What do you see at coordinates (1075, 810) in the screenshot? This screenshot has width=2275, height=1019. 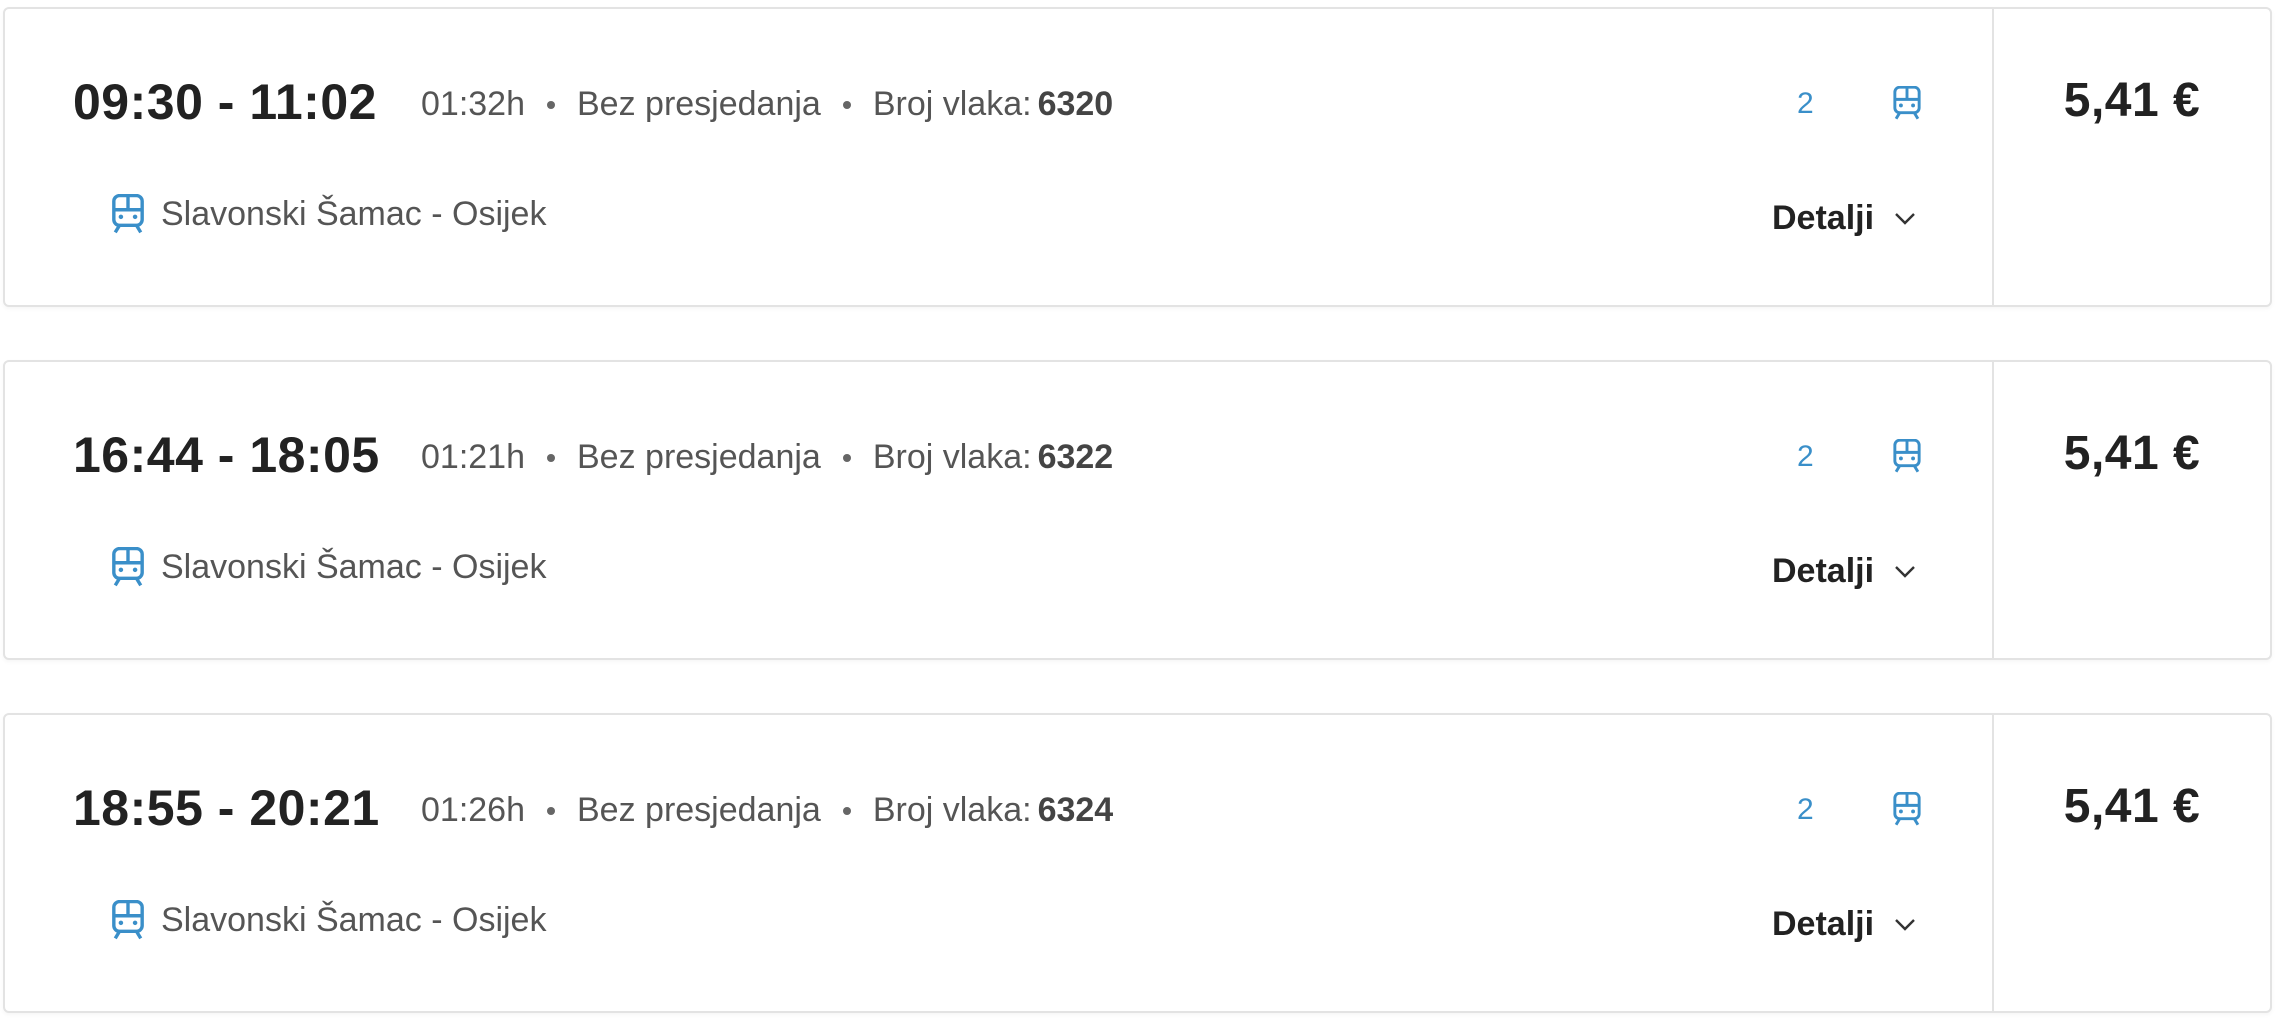 I see `train-number: 6324` at bounding box center [1075, 810].